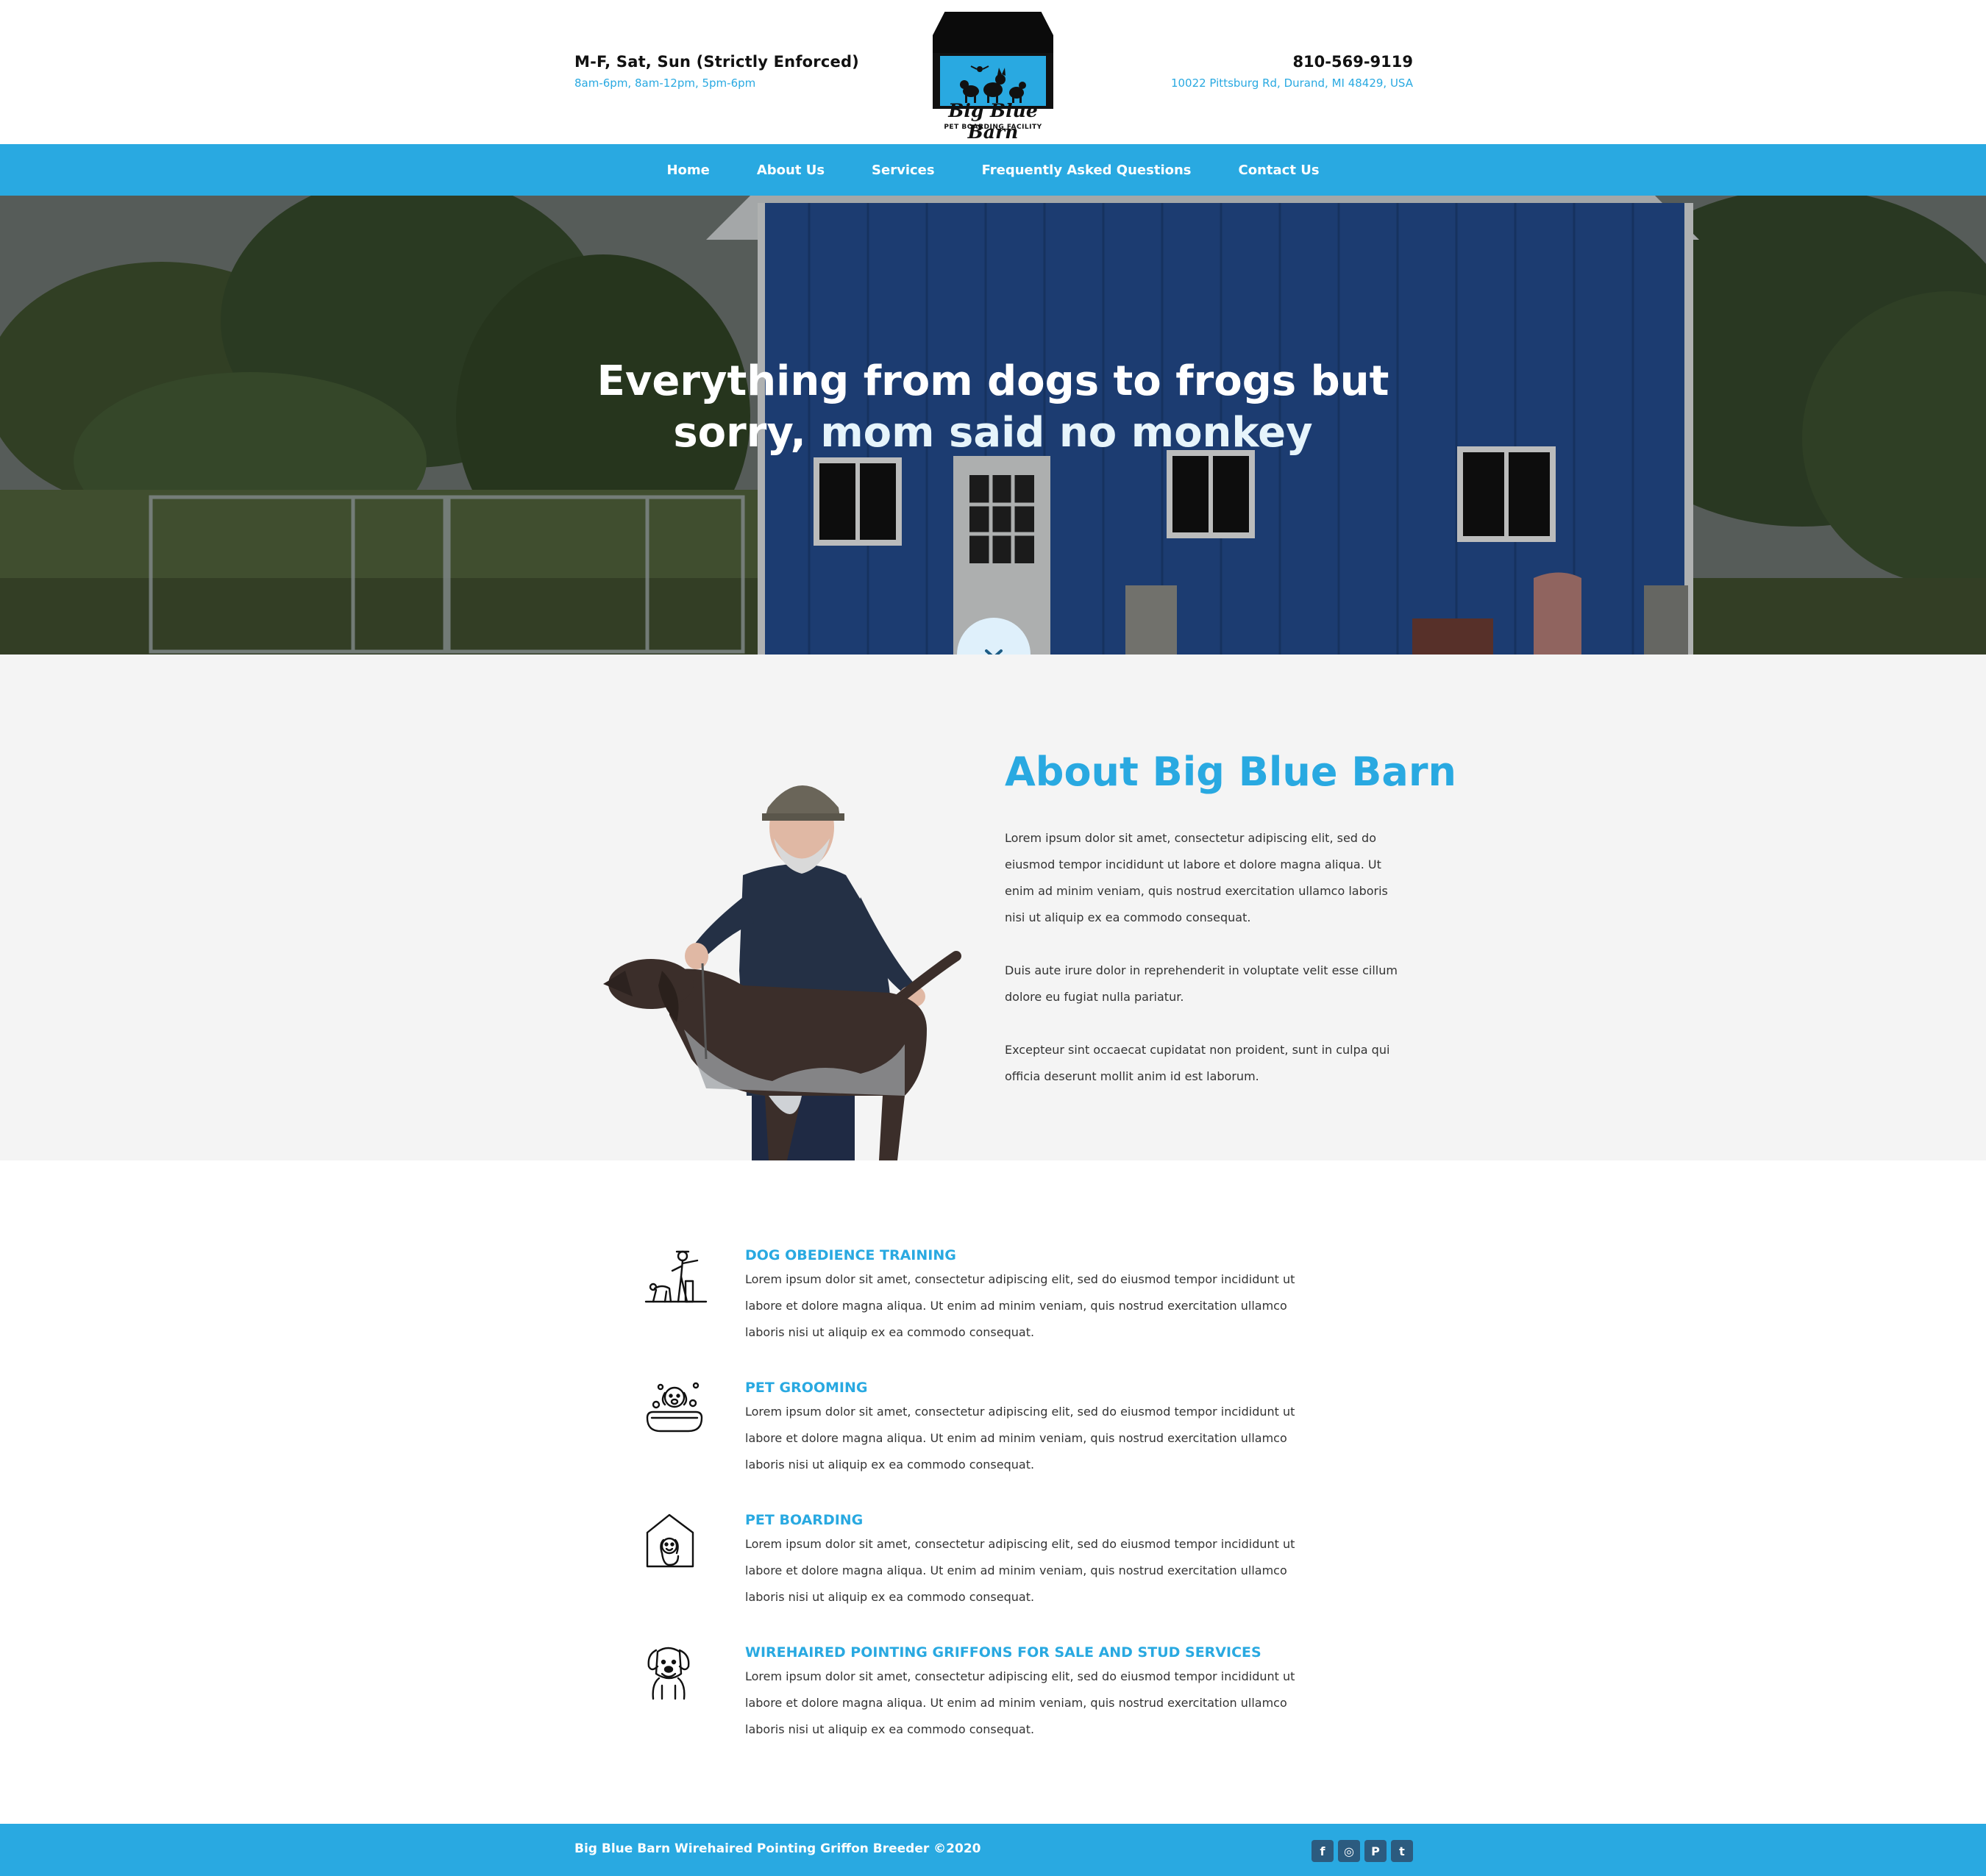 Image resolution: width=1986 pixels, height=1876 pixels. Describe the element at coordinates (782, 972) in the screenshot. I see `owner-with-dog-photo` at that location.